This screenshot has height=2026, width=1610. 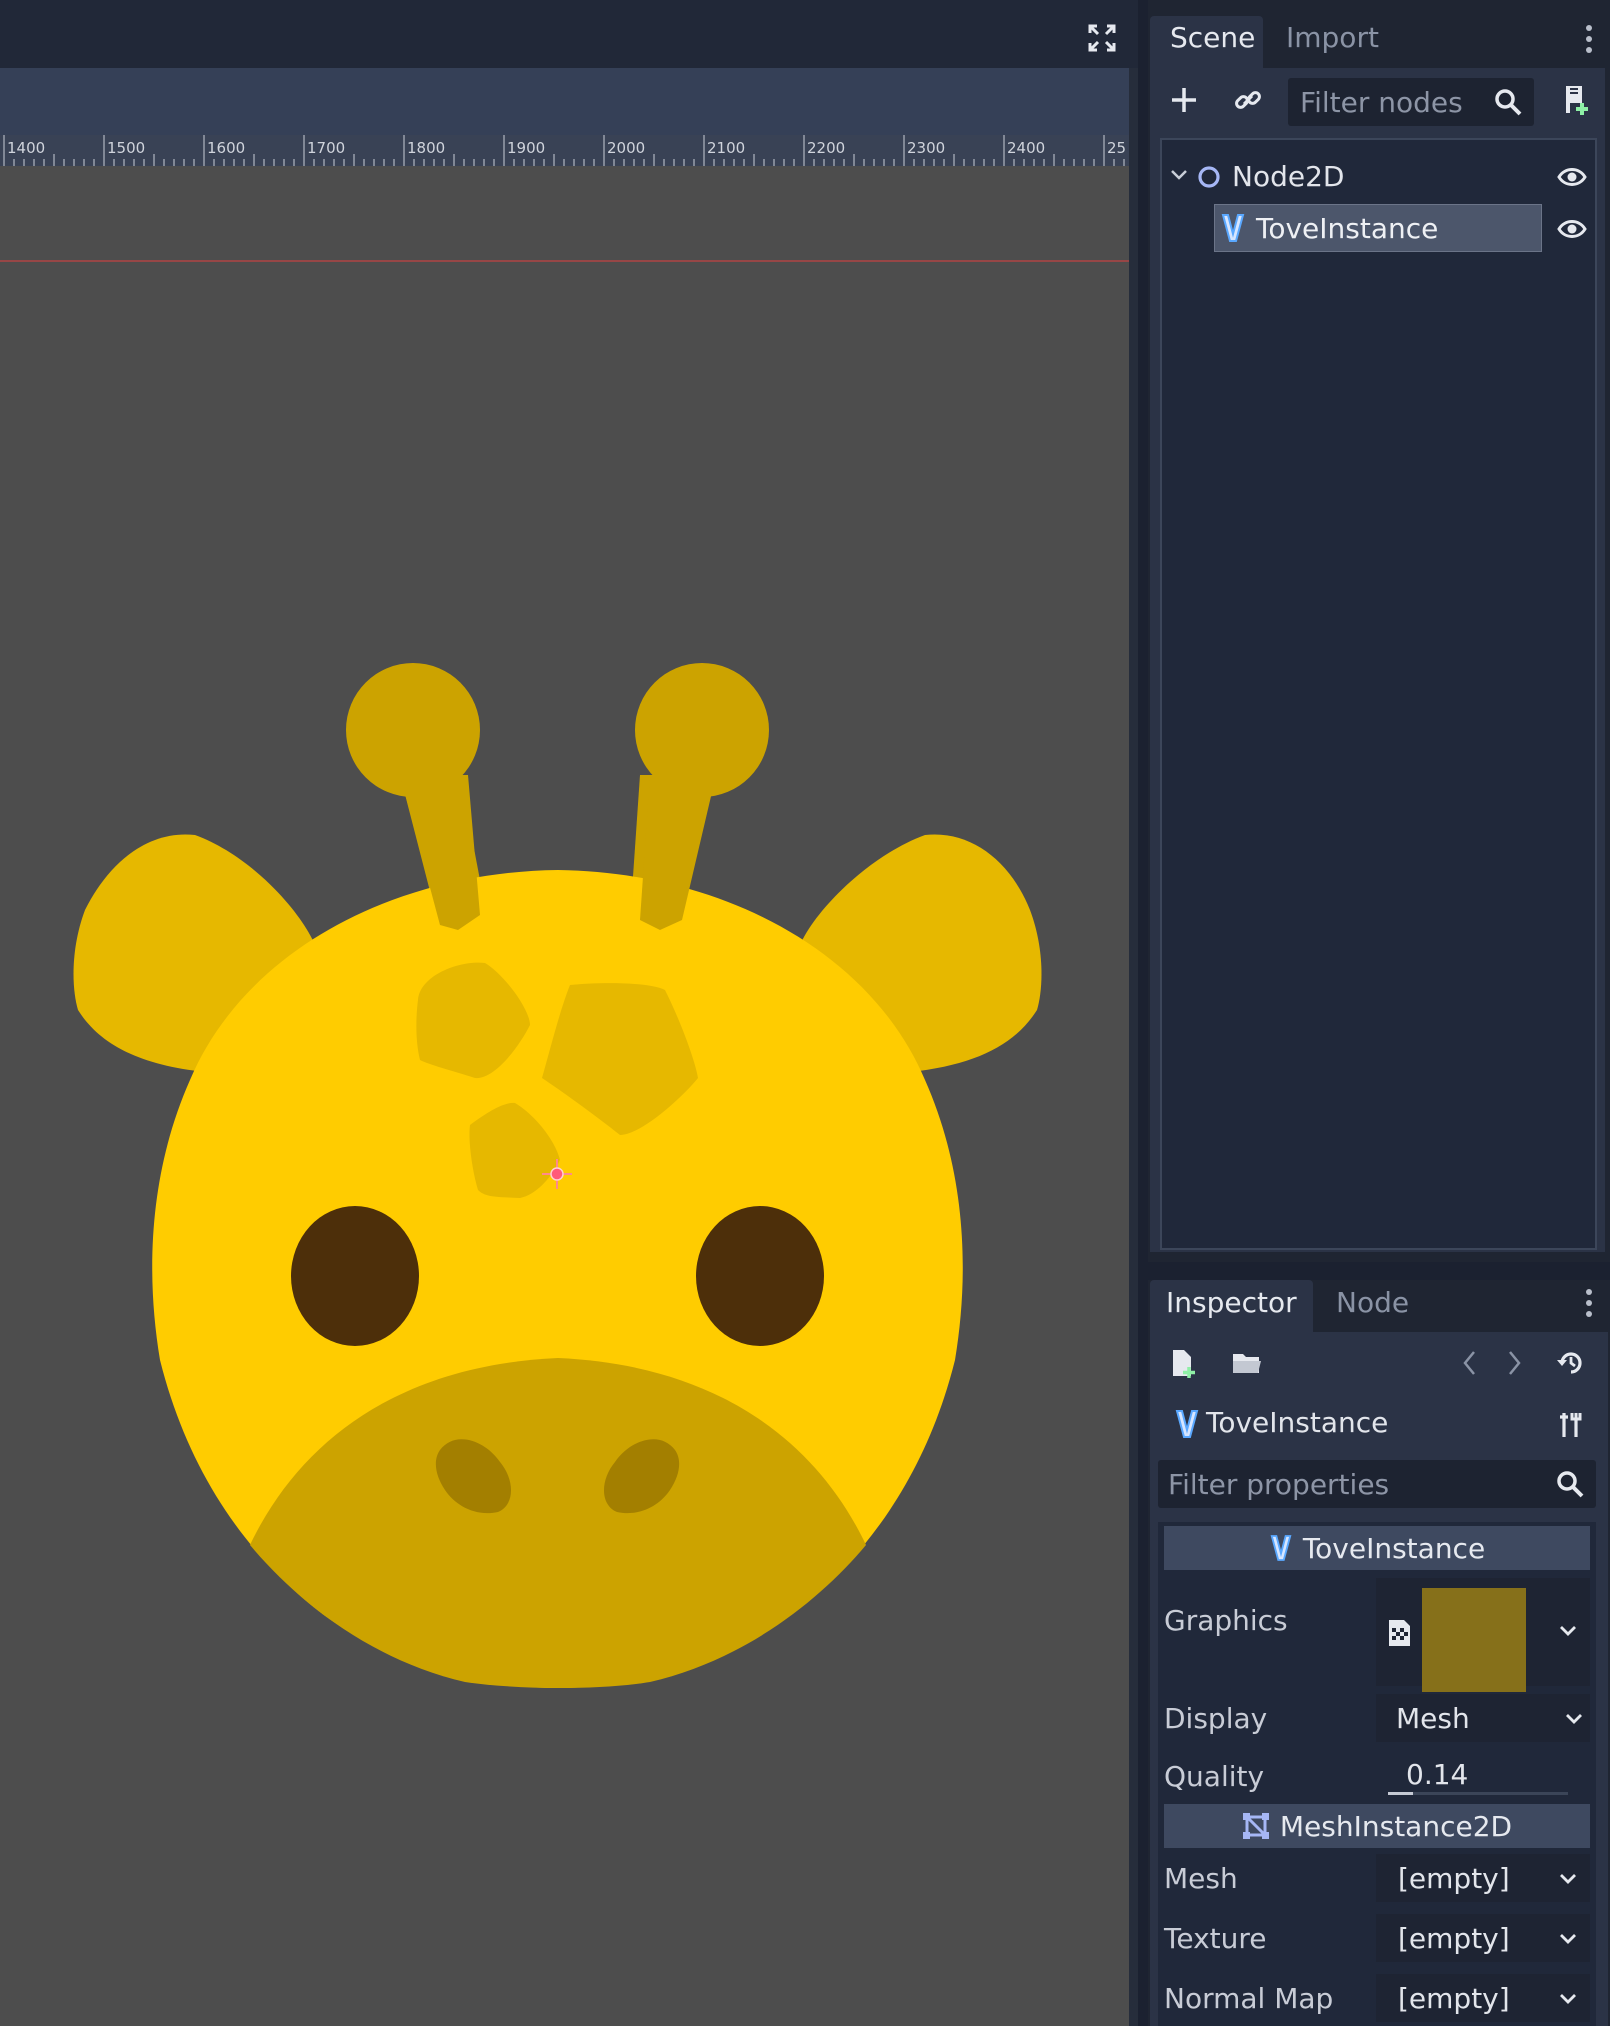 What do you see at coordinates (1184, 100) in the screenshot?
I see `plus-icon` at bounding box center [1184, 100].